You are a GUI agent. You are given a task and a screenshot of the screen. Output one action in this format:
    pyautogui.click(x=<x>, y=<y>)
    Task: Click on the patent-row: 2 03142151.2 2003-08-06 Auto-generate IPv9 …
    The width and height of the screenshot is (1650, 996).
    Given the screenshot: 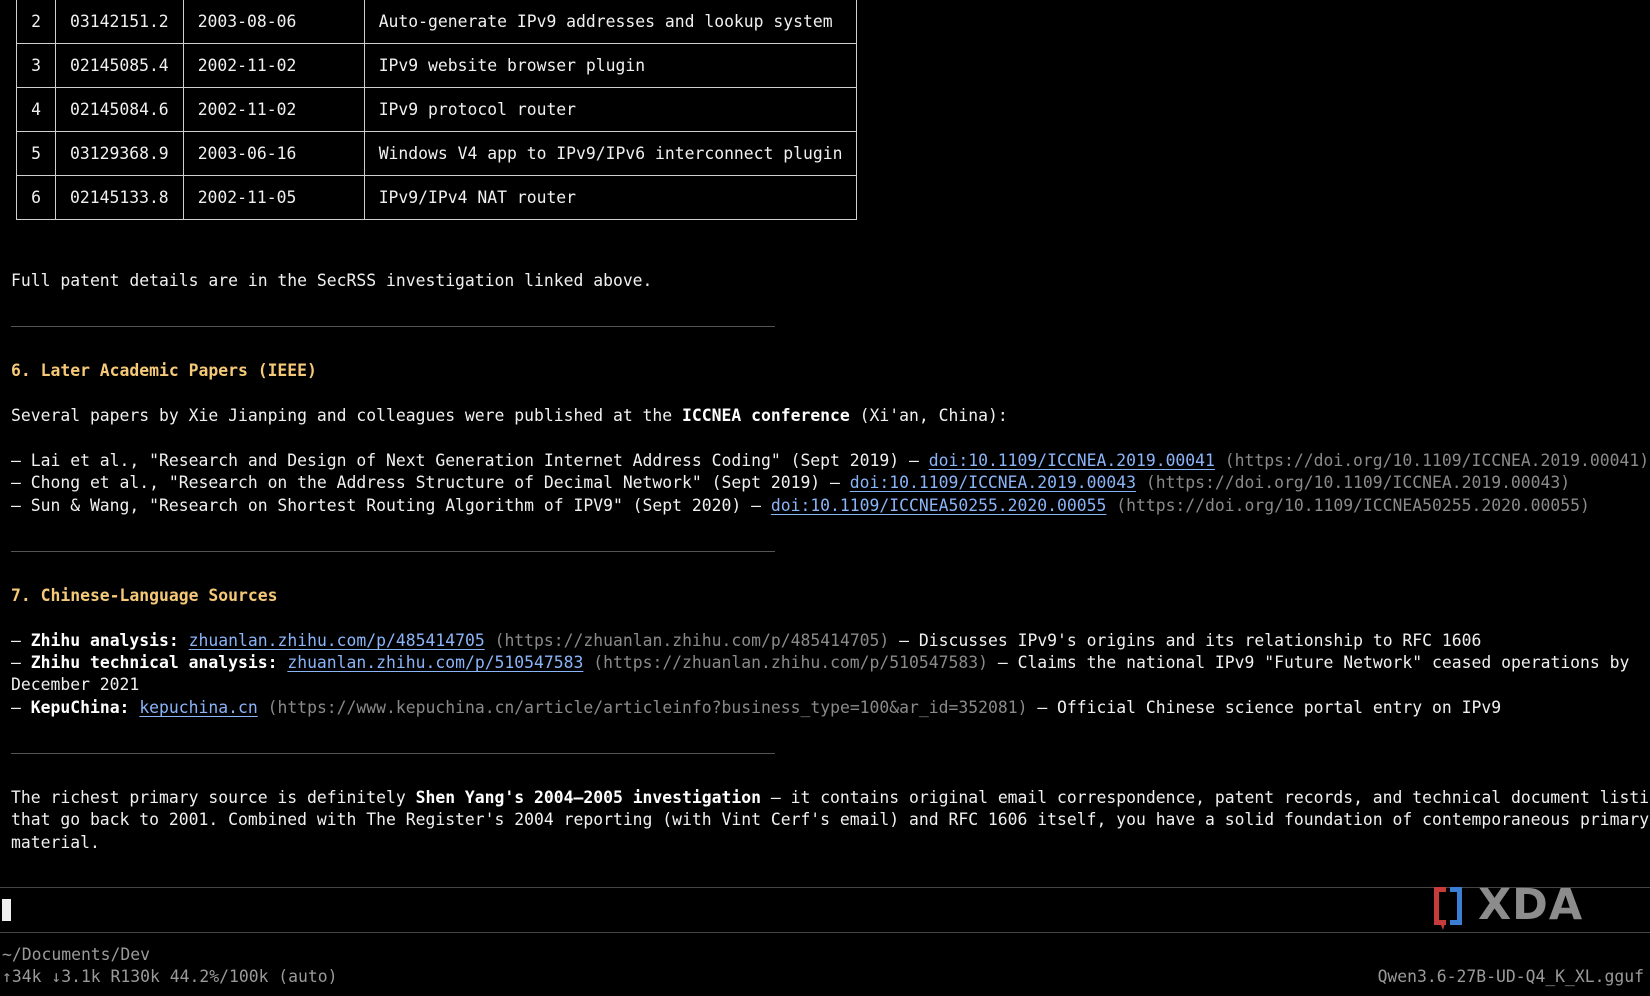 What is the action you would take?
    pyautogui.click(x=437, y=22)
    